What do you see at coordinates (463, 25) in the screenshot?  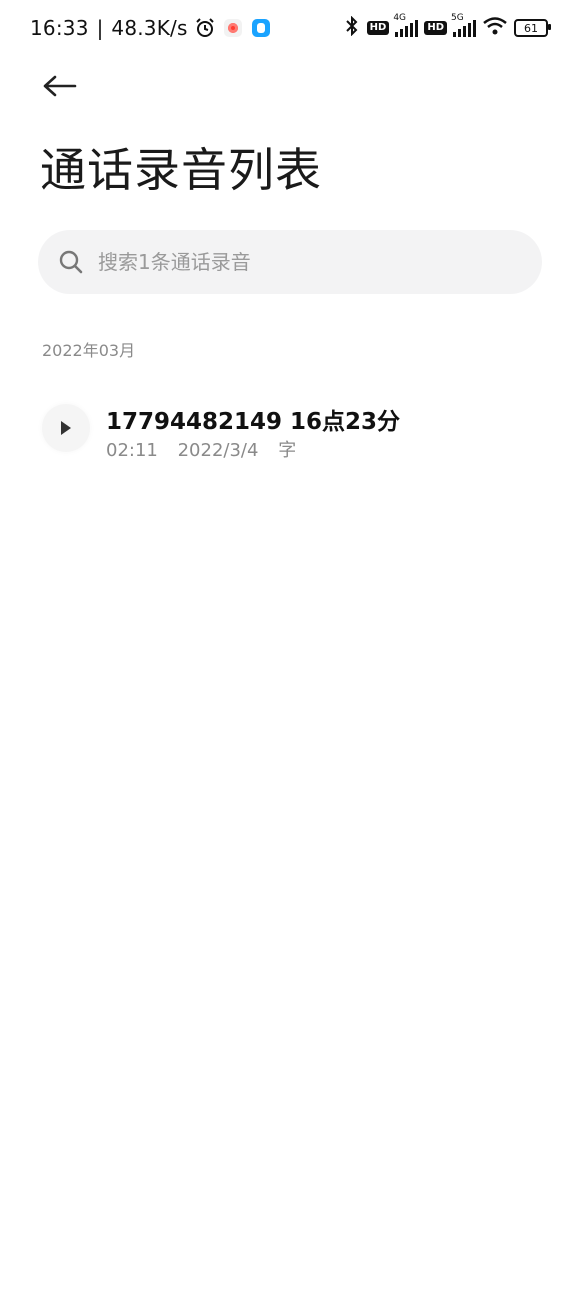 I see `5g-signal-icon: 5G` at bounding box center [463, 25].